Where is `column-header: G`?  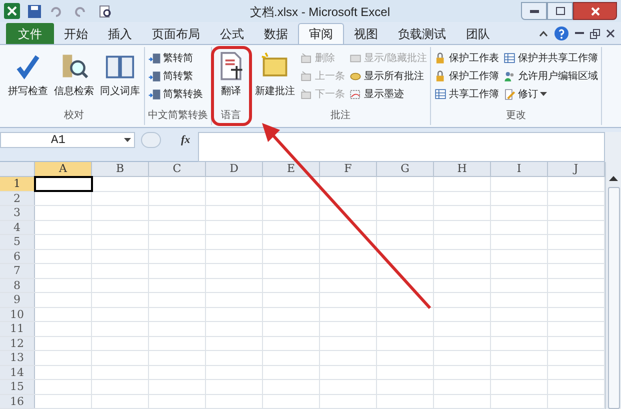 column-header: G is located at coordinates (405, 169).